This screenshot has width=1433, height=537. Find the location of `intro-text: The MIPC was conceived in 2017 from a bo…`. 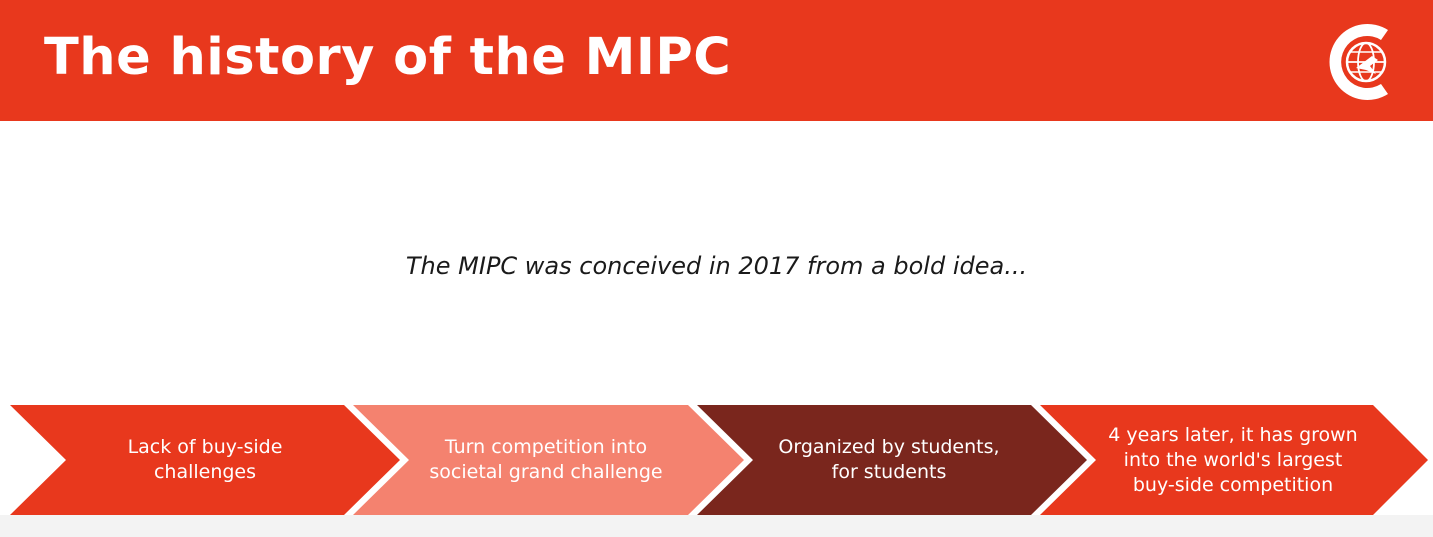

intro-text: The MIPC was conceived in 2017 from a bo… is located at coordinates (716, 266).